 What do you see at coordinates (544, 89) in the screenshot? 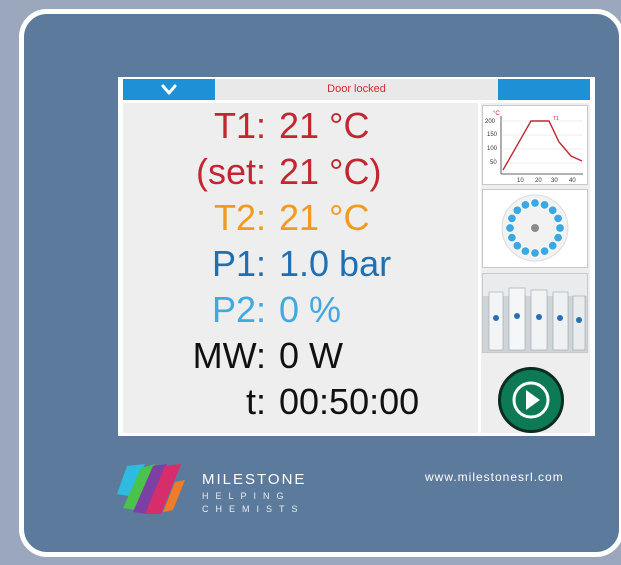
I see `topbar-right-button` at bounding box center [544, 89].